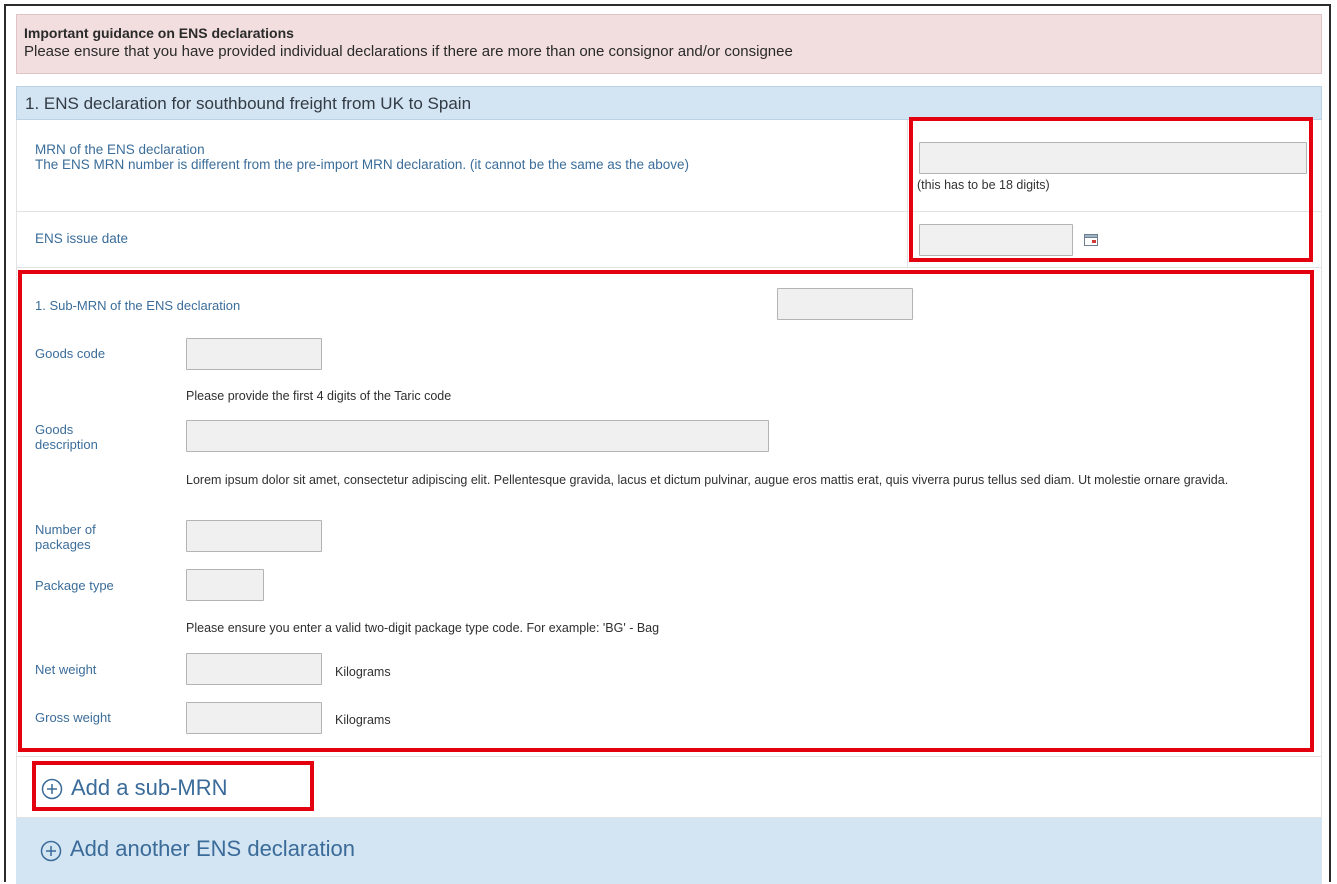 This screenshot has width=1337, height=884. Describe the element at coordinates (51, 853) in the screenshot. I see `plus-circle-icon` at that location.